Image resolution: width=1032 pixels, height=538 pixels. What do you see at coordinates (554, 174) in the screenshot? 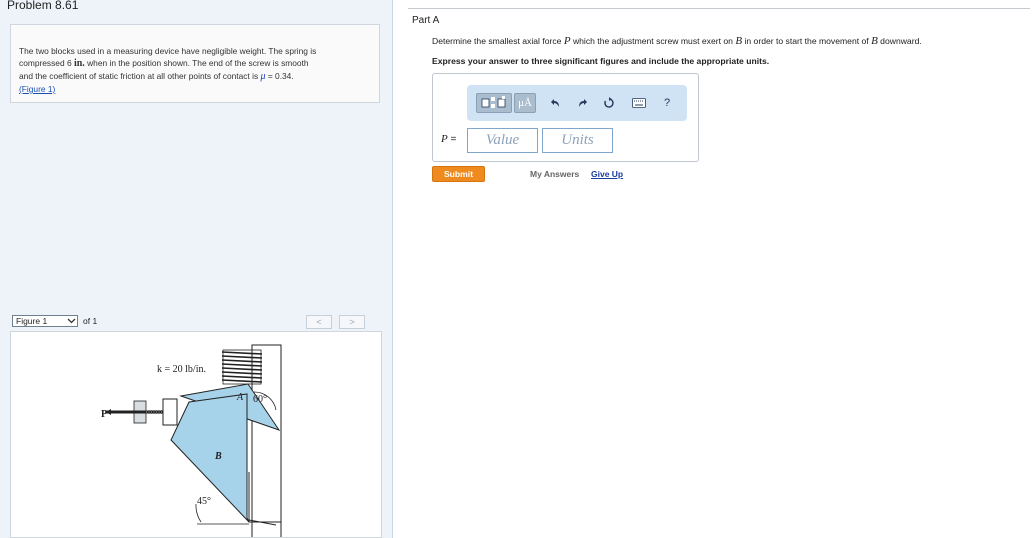
I see `my-answers-link: My Answers` at bounding box center [554, 174].